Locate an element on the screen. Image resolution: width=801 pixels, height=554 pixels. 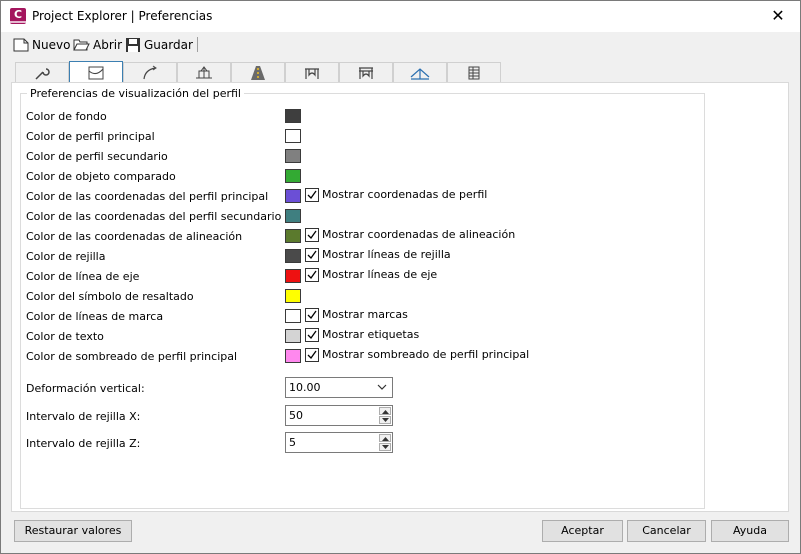
accept-button: Aceptar is located at coordinates (582, 531).